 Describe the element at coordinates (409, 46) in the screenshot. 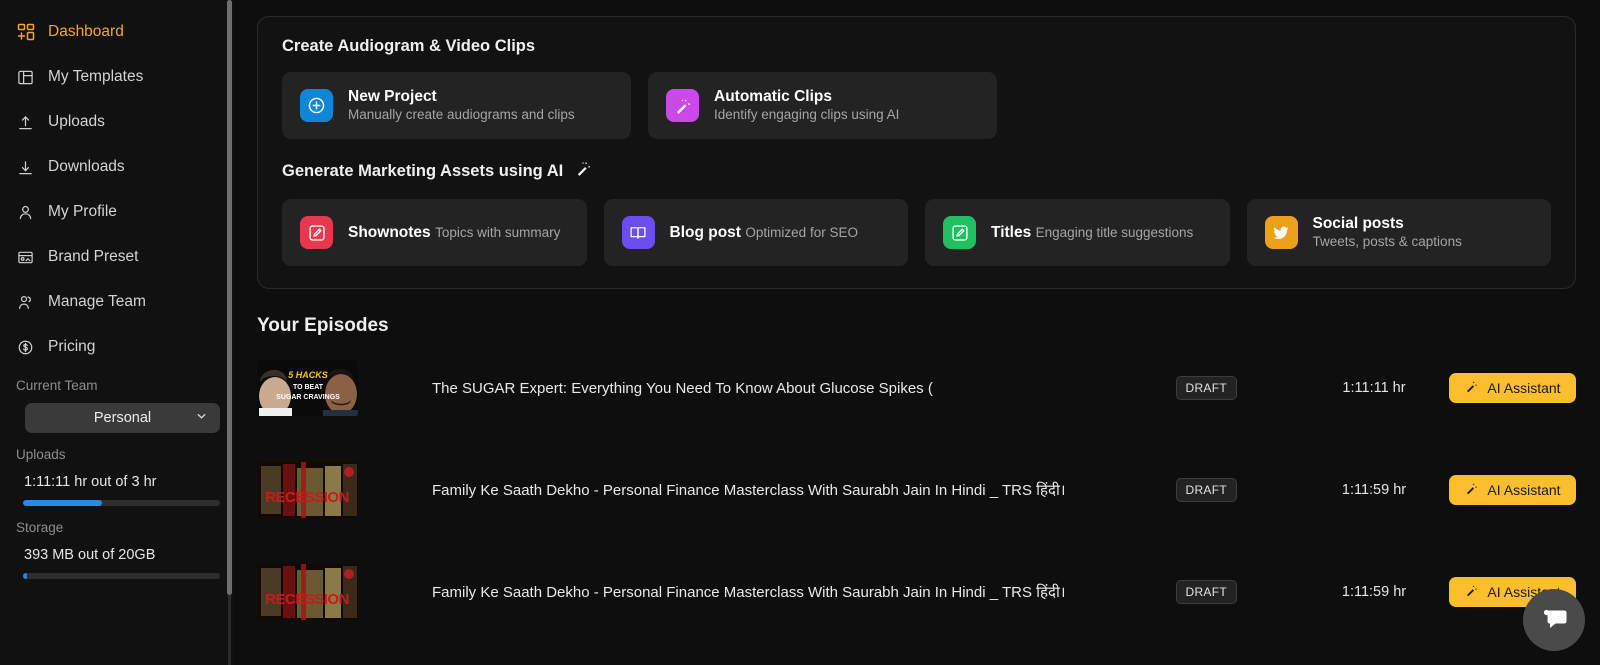

I see `create-panel-title: Create Audiogram & Video Clips` at that location.